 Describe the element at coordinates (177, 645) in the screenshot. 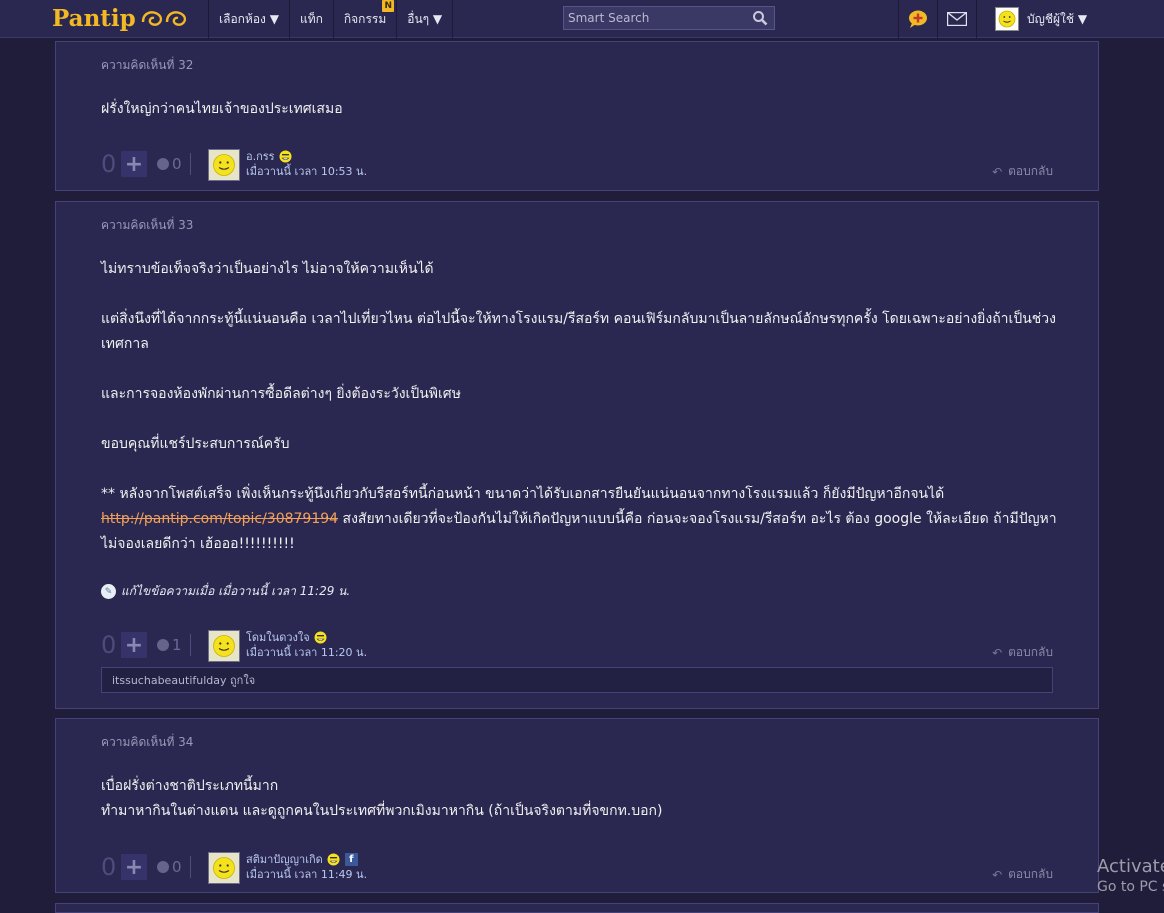

I see `emotion-count: 1` at that location.